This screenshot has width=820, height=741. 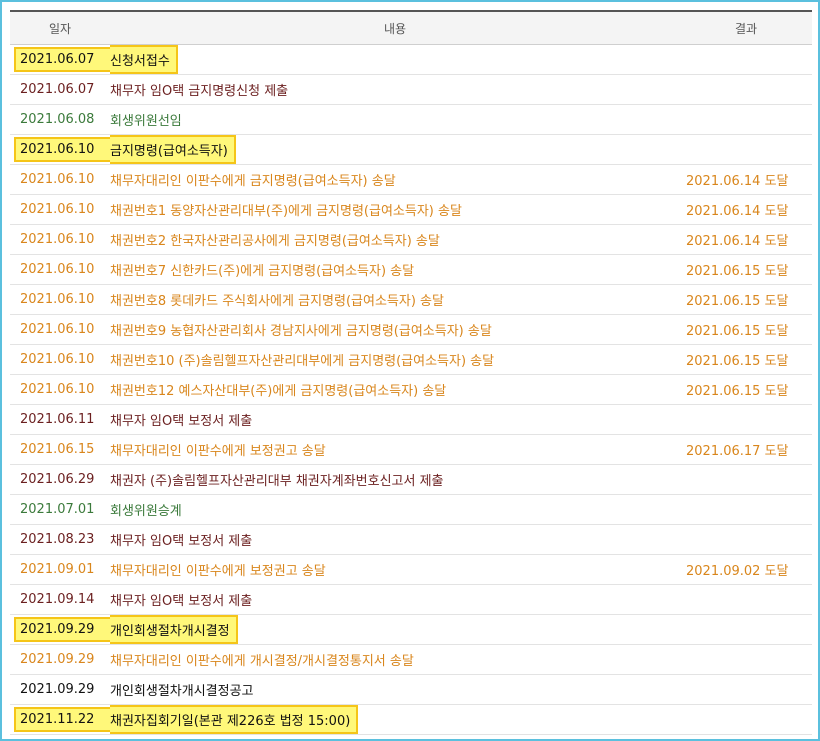 I want to click on row-date-cell: 2021.06.07, so click(x=60, y=59).